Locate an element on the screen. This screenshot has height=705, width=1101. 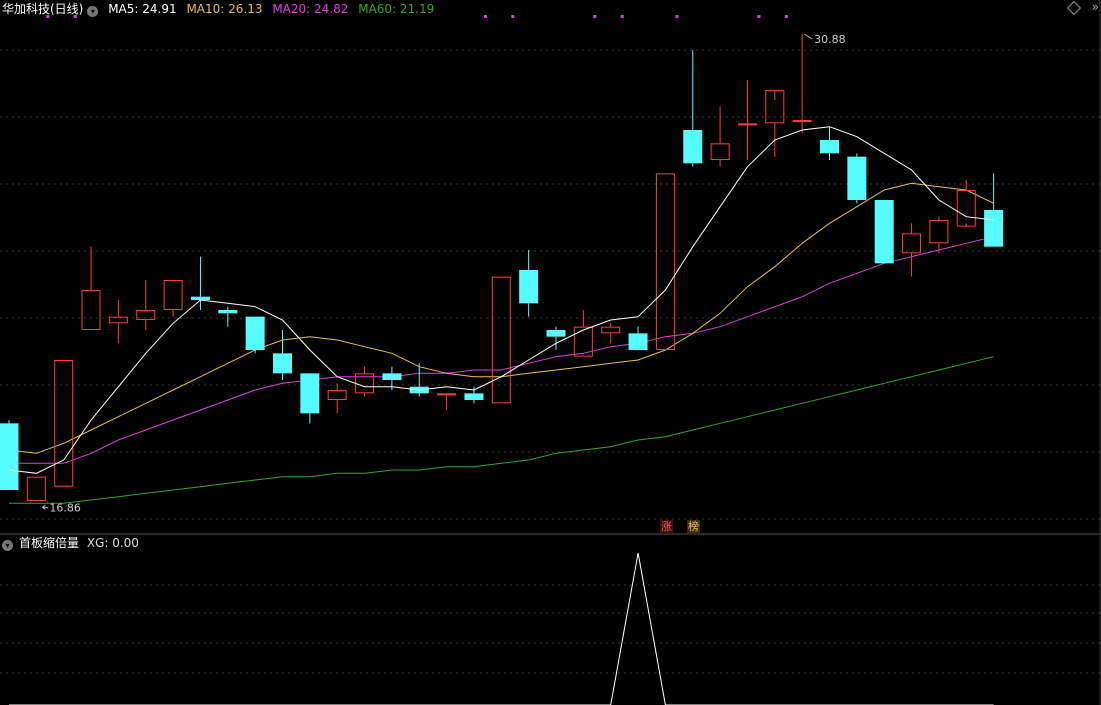
stock-title: 华加科技(日线) is located at coordinates (42, 9).